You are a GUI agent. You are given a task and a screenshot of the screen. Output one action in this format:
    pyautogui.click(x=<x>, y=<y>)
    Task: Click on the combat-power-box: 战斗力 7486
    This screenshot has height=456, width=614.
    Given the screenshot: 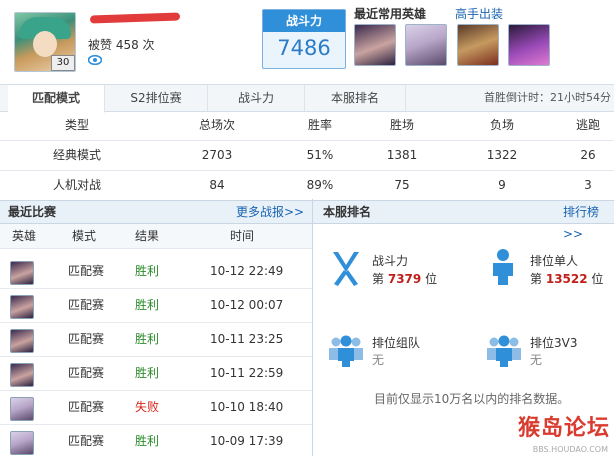 What is the action you would take?
    pyautogui.click(x=304, y=39)
    